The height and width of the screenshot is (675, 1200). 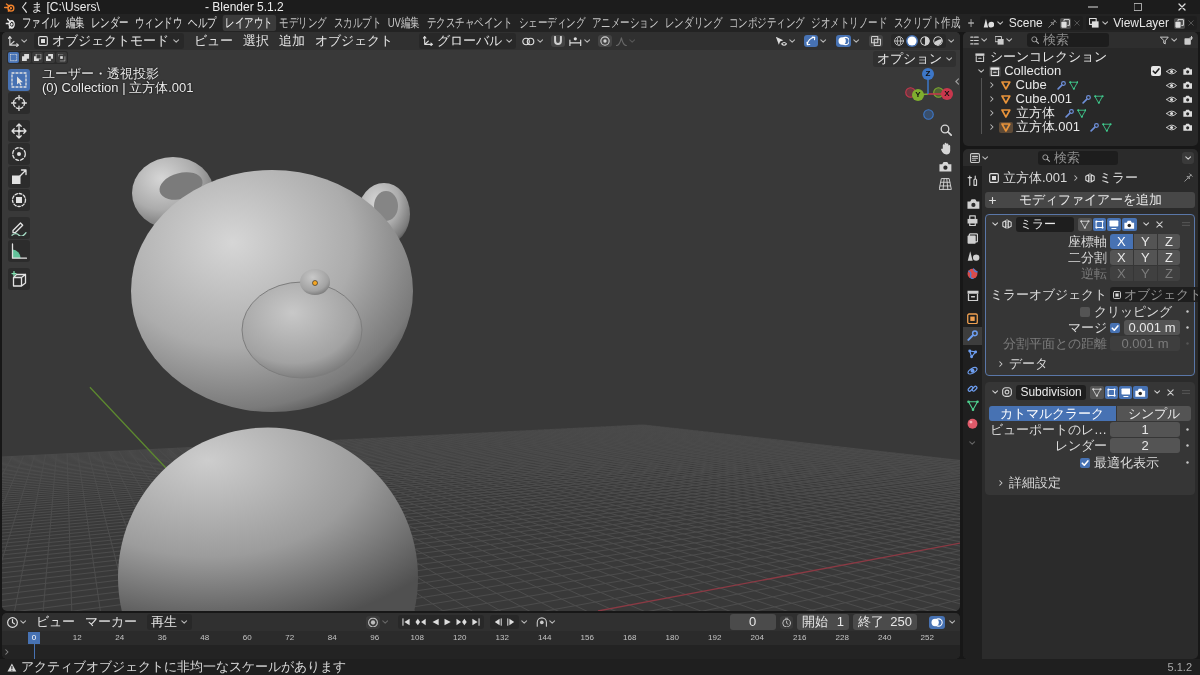 What do you see at coordinates (1152, 327) in the screenshot?
I see `number-field: 0.001 m` at bounding box center [1152, 327].